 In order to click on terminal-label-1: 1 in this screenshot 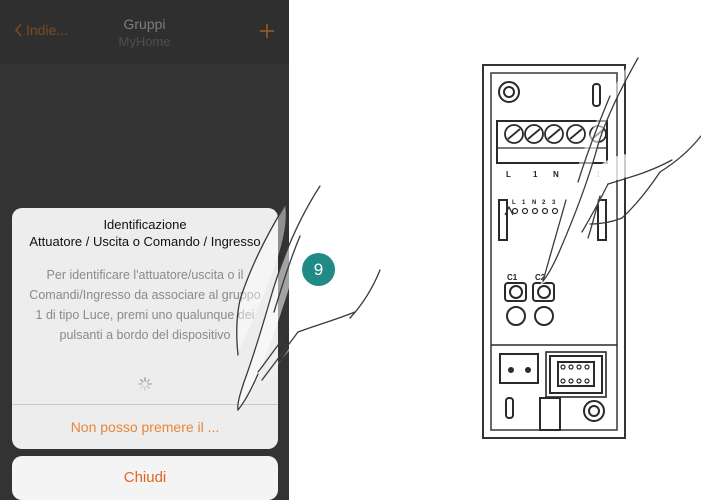, I will do `click(535, 174)`.